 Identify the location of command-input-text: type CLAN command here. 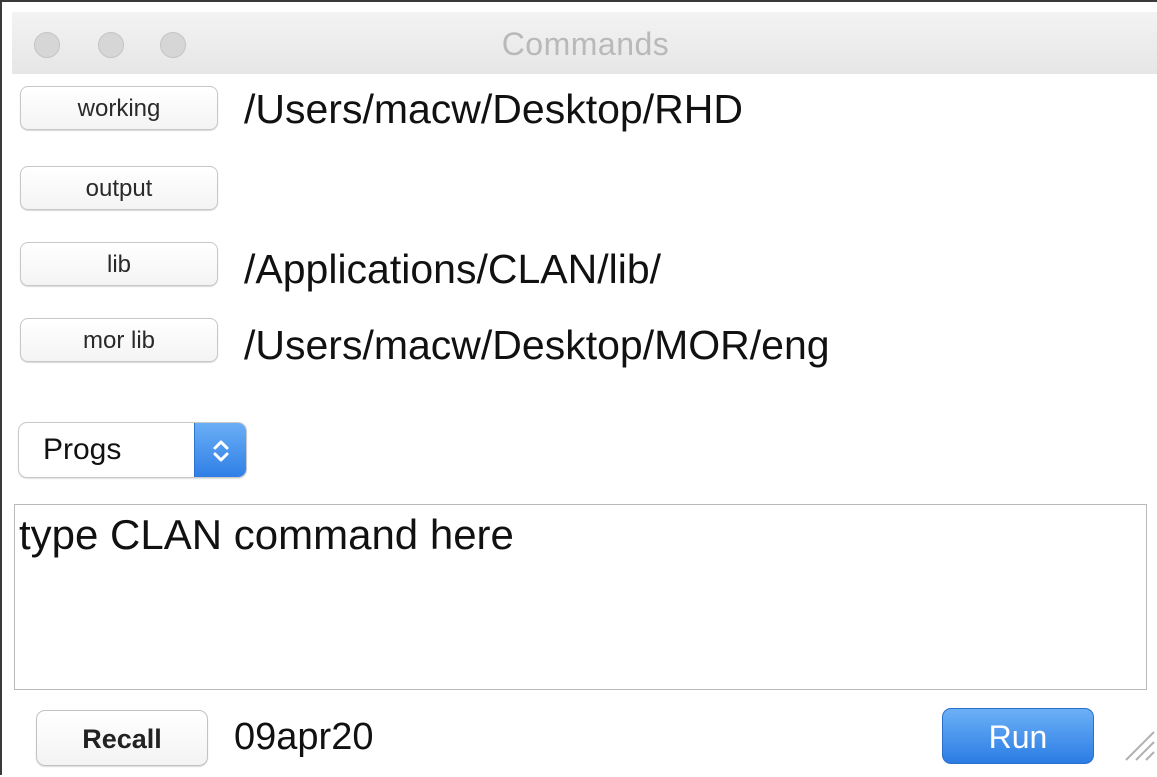
(266, 534).